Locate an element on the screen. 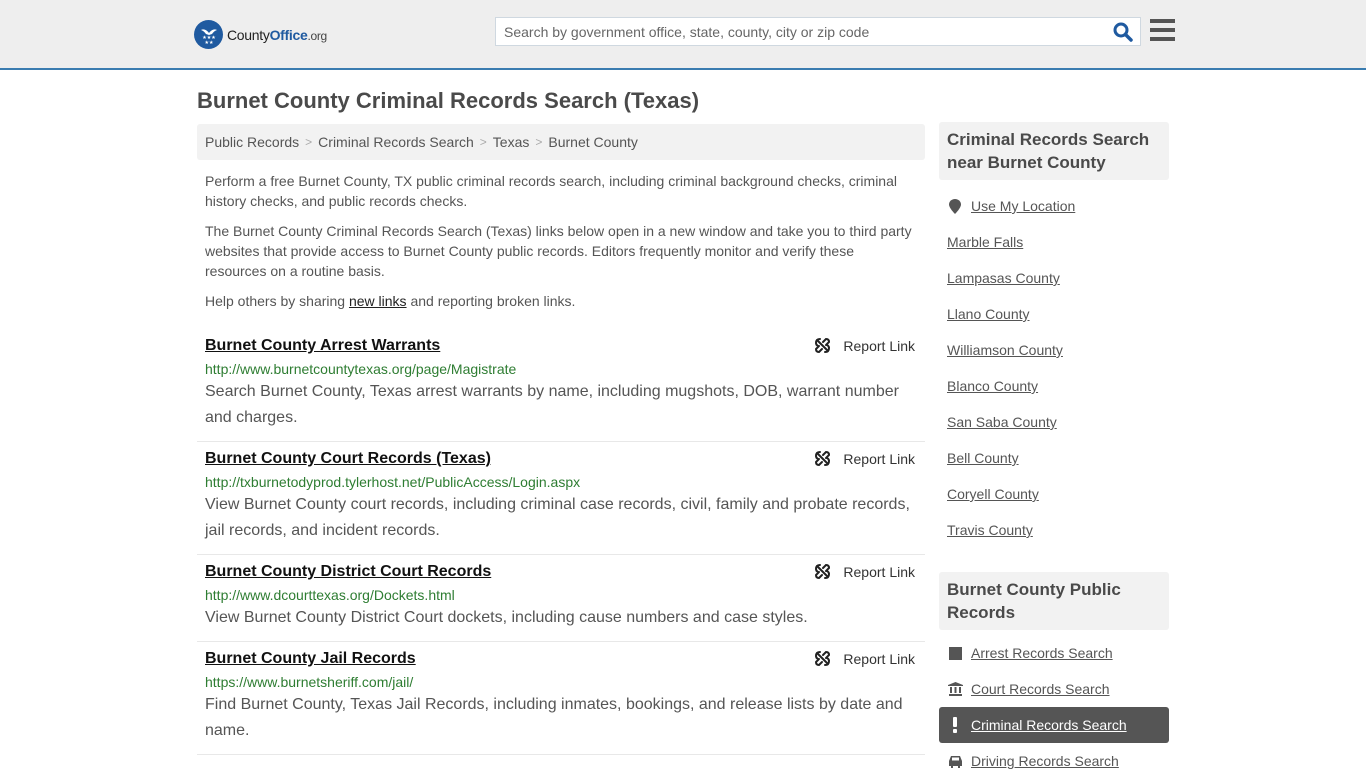 The image size is (1366, 779). public-record-item-driving: Driving Records Search is located at coordinates (1054, 761).